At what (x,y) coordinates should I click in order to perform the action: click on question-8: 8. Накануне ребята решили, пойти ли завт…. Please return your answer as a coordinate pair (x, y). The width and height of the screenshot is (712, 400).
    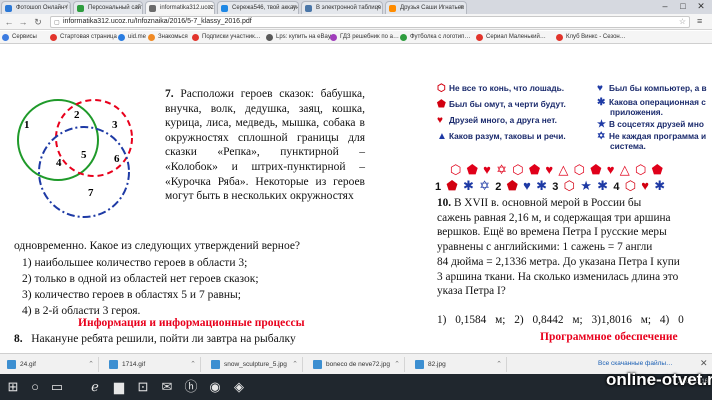
    Looking at the image, I should click on (155, 339).